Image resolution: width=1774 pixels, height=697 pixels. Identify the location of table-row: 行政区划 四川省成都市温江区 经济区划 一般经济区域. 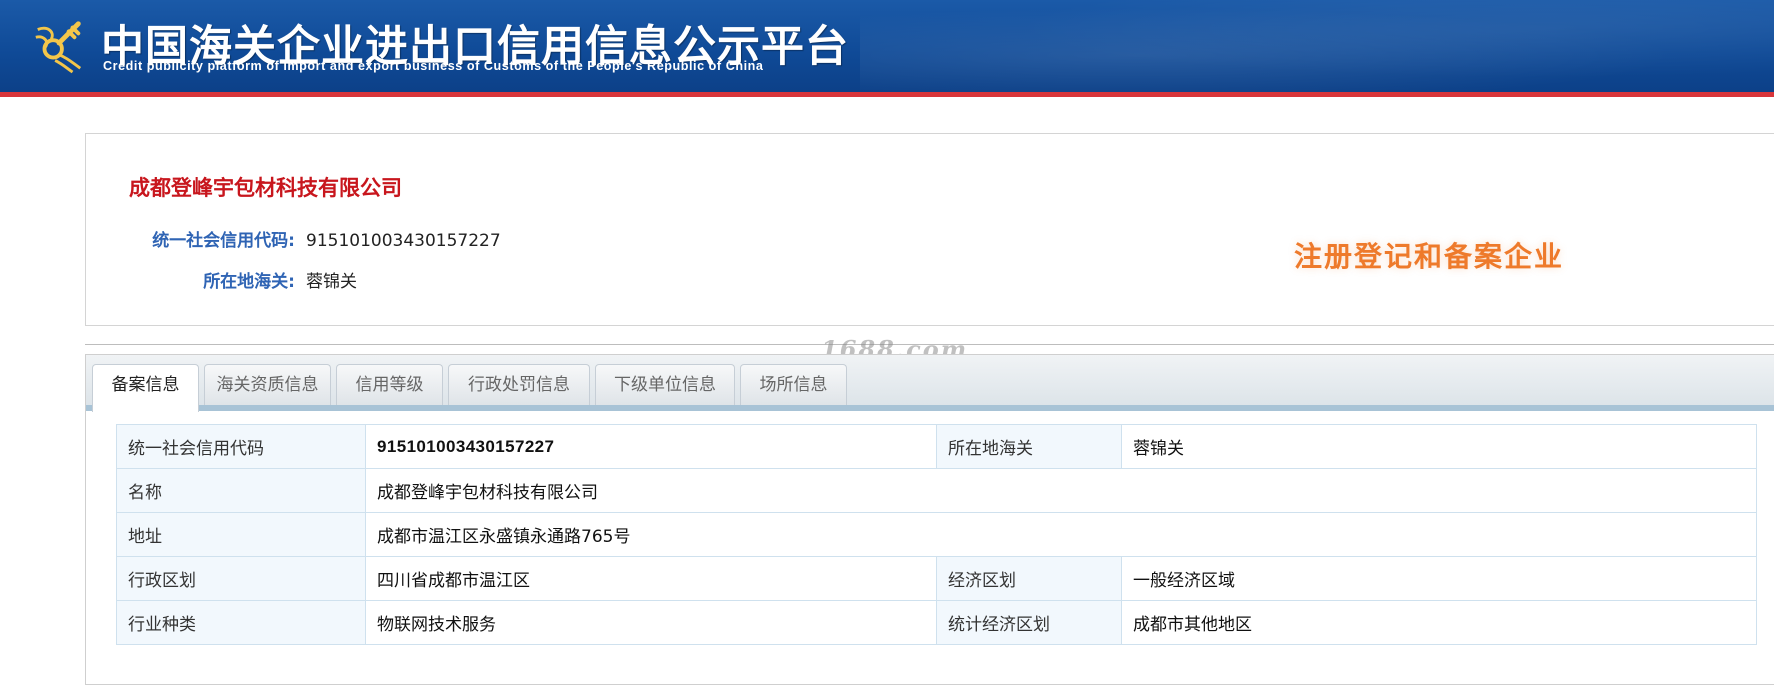
(936, 578).